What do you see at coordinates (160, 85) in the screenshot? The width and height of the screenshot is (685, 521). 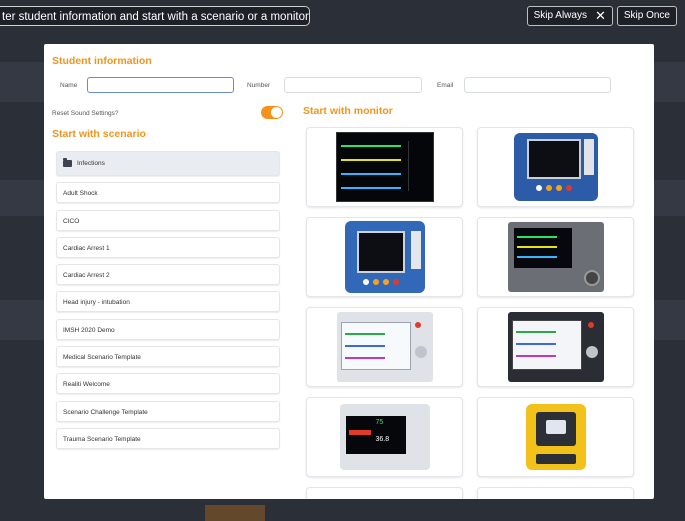 I see `name-input` at bounding box center [160, 85].